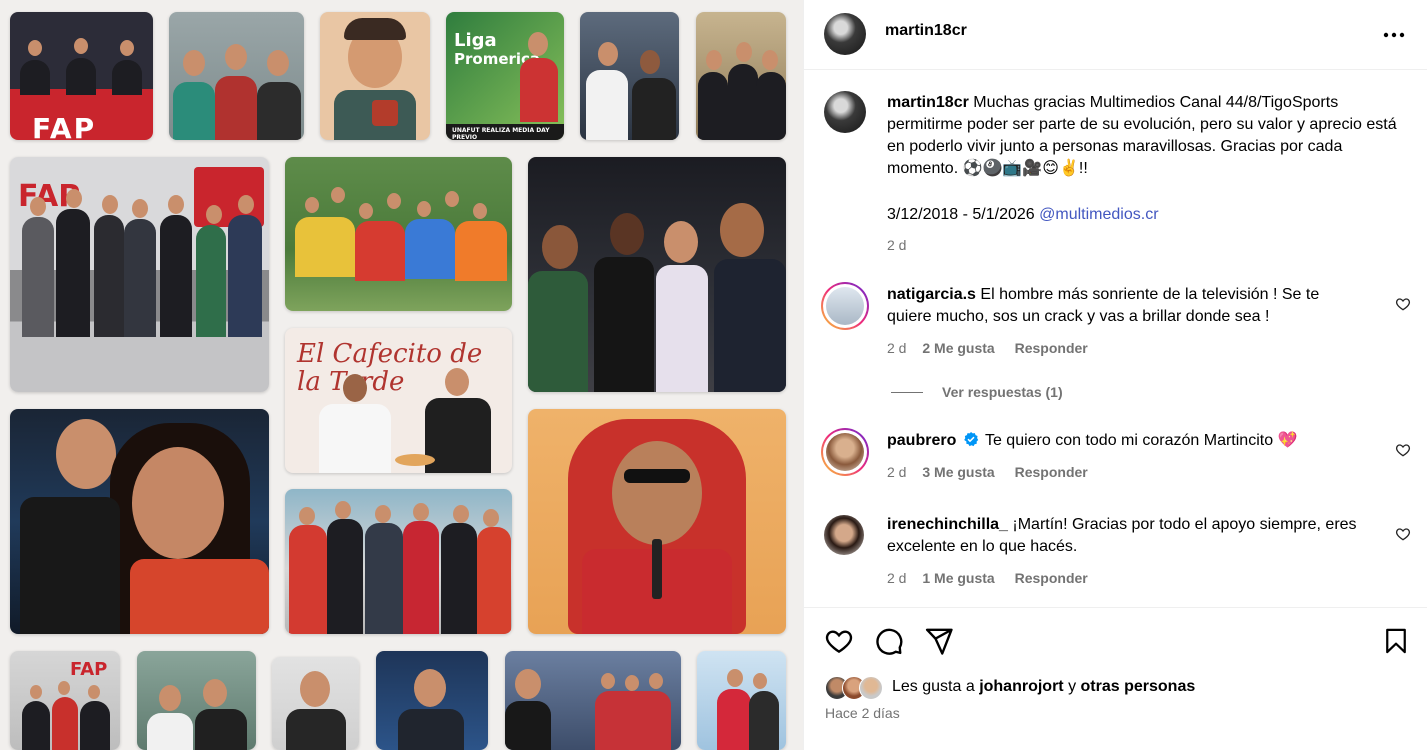 Image resolution: width=1427 pixels, height=750 pixels. Describe the element at coordinates (1138, 686) in the screenshot. I see `other-likers-link: otras personas` at that location.